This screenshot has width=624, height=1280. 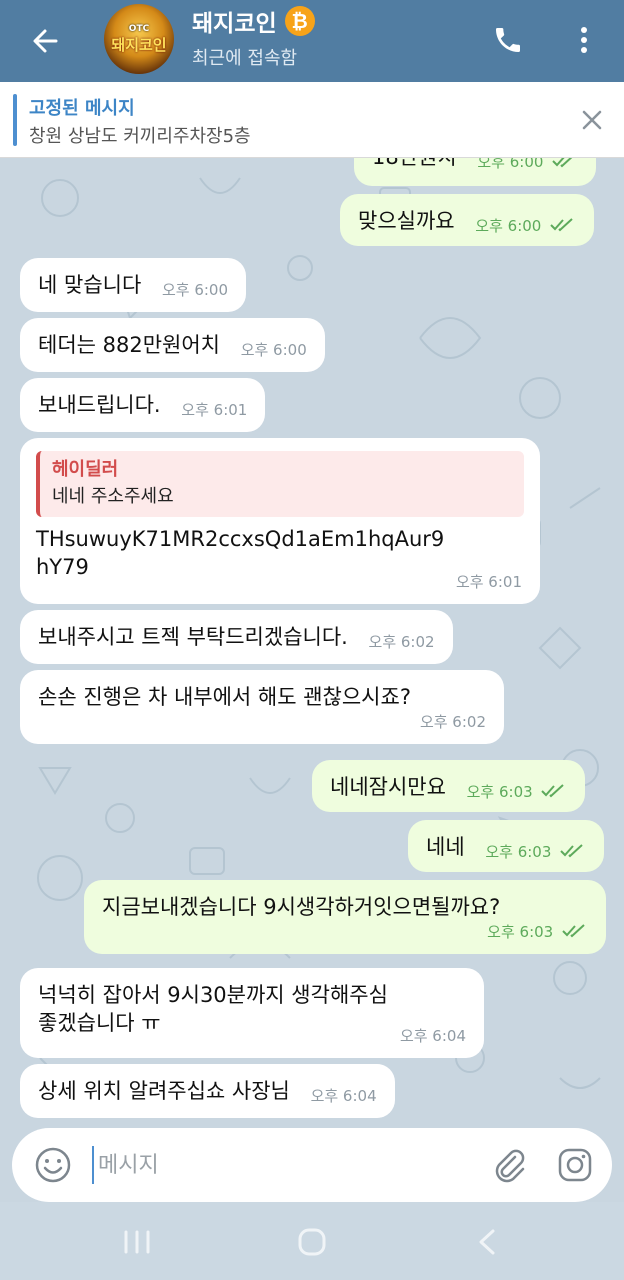 What do you see at coordinates (301, 907) in the screenshot?
I see `message-text: 지금보내겠습니다 9시생각하거잇으면될까요?` at bounding box center [301, 907].